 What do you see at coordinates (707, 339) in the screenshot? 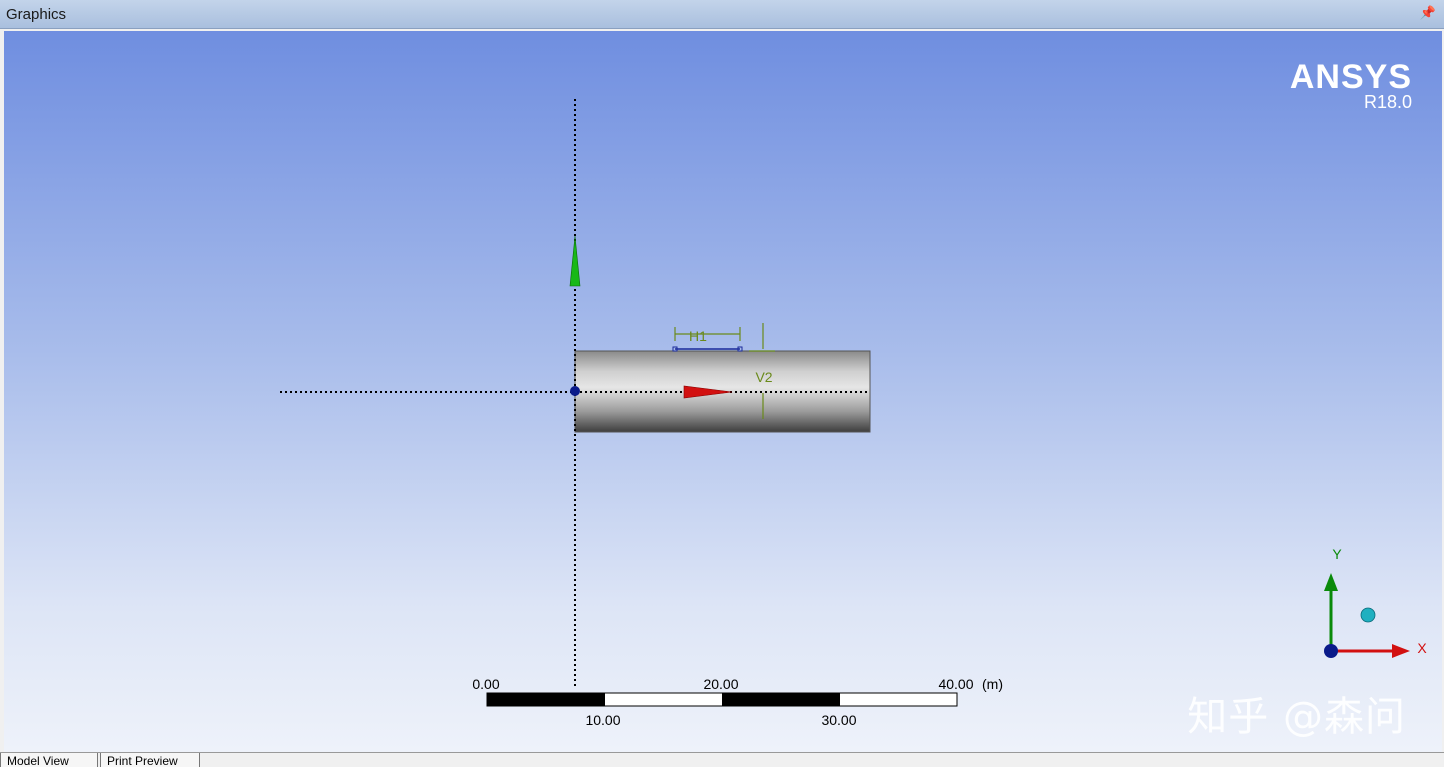
I see `dimension-h1: H1` at bounding box center [707, 339].